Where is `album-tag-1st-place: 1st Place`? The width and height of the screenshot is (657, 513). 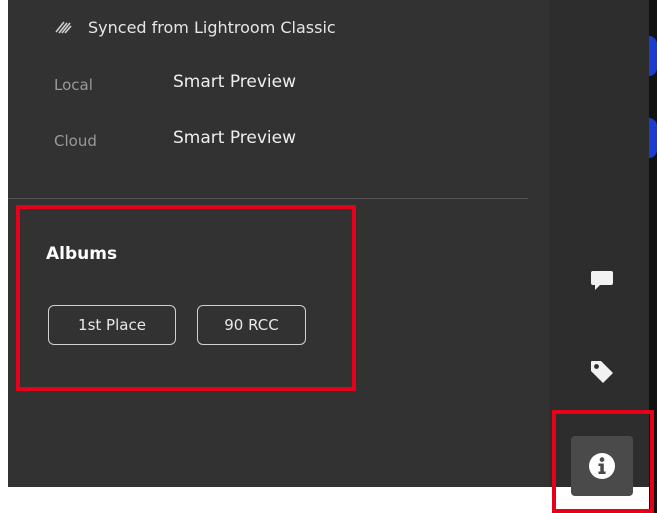 album-tag-1st-place: 1st Place is located at coordinates (112, 325).